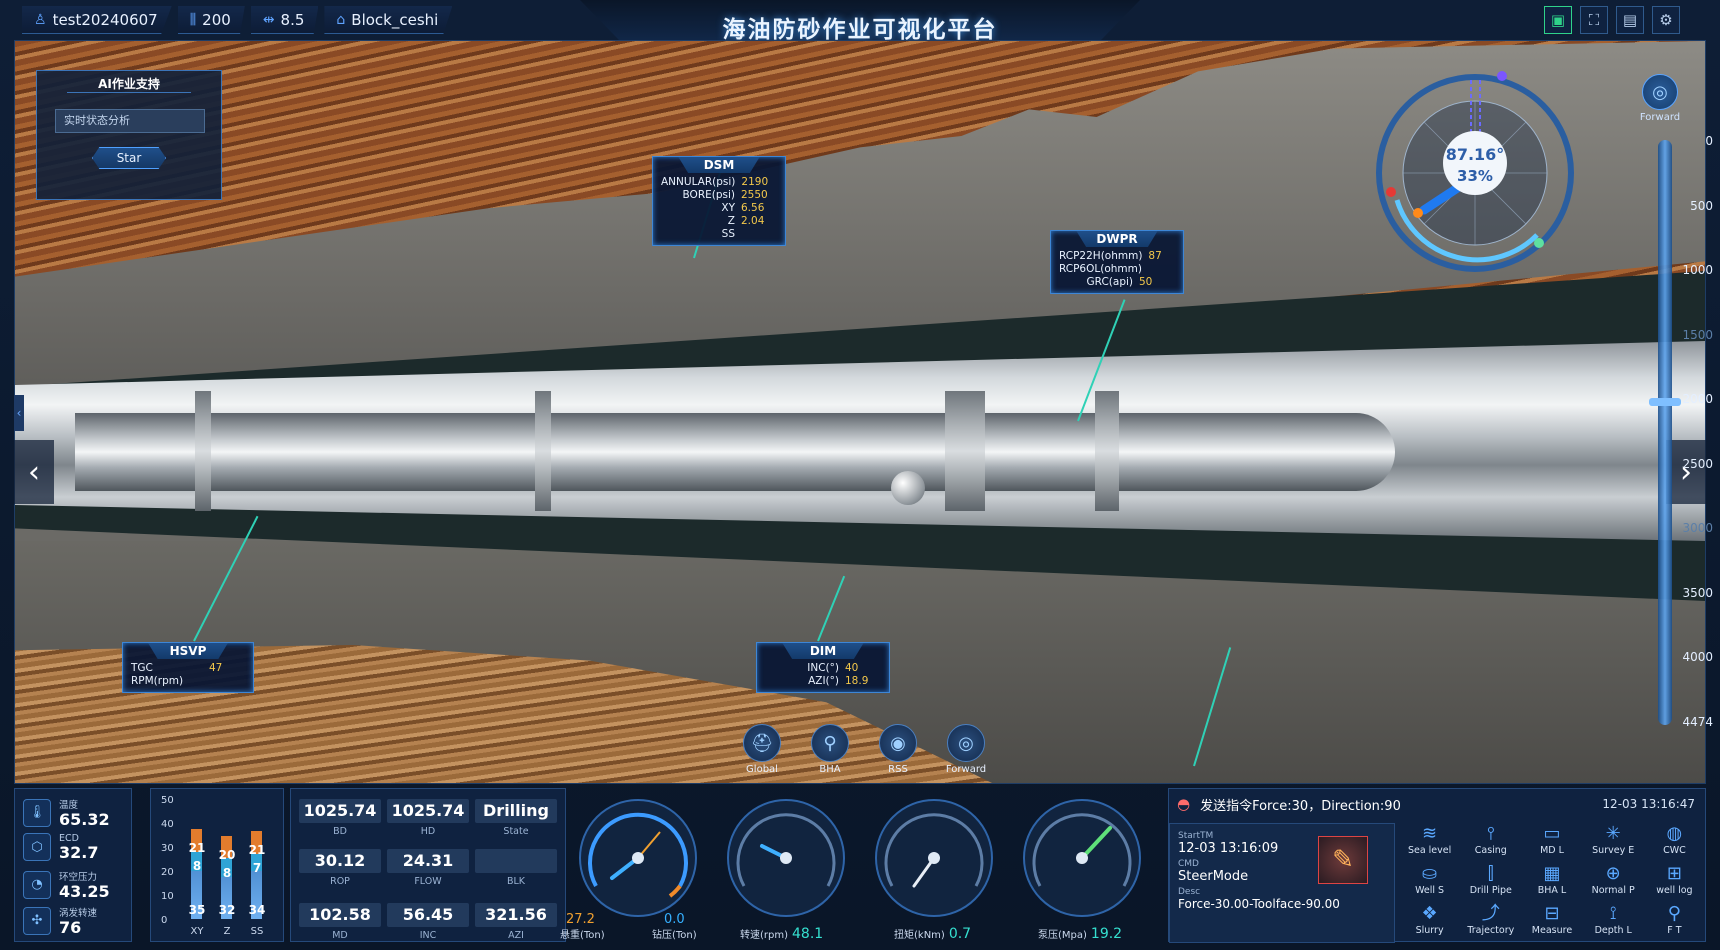 The image size is (1720, 950). I want to click on tool-f-t: ⚲ F T, so click(1674, 923).